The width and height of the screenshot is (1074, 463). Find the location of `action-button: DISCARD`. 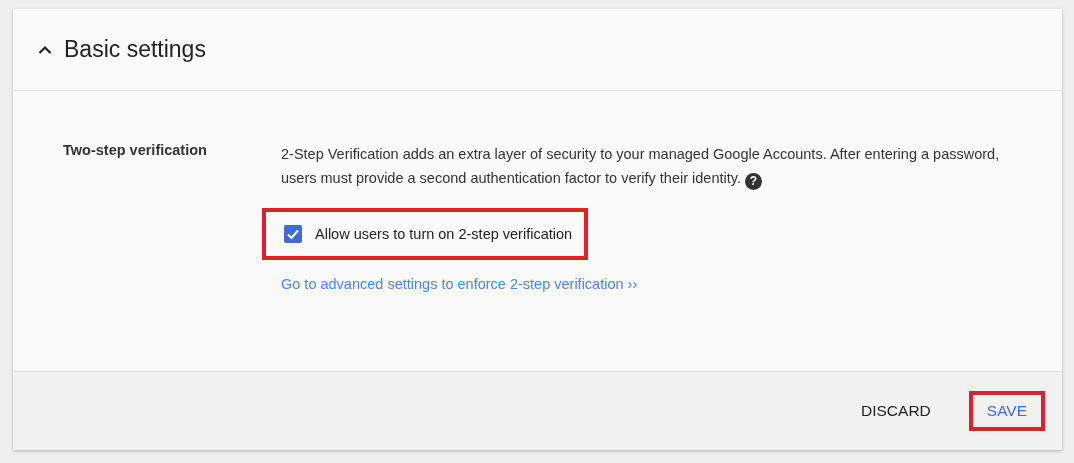

action-button: DISCARD is located at coordinates (896, 411).